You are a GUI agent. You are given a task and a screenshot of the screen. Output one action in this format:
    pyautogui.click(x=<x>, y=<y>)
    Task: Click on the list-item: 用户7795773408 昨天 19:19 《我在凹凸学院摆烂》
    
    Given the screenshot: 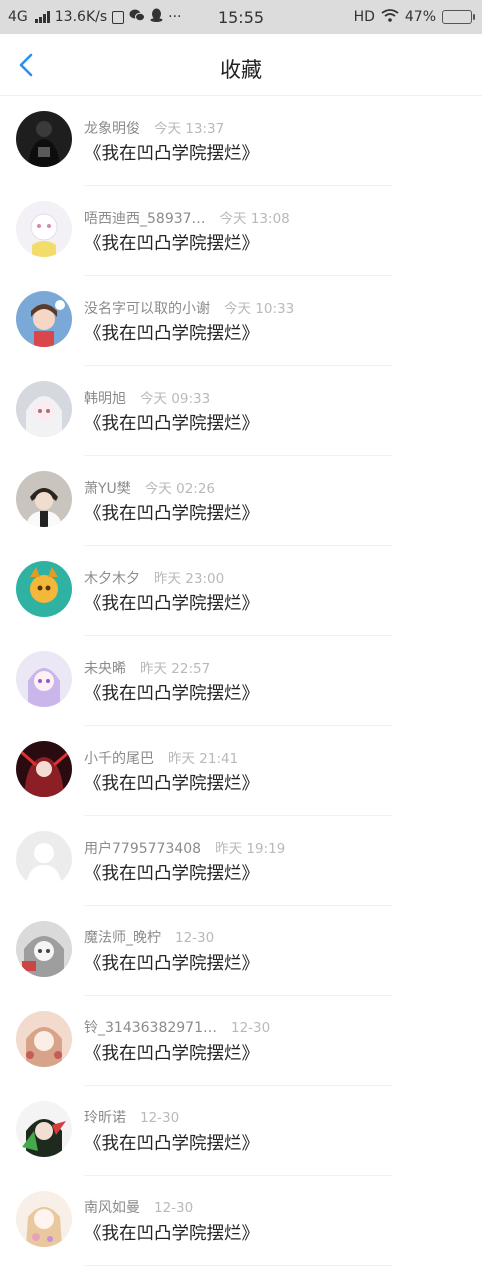 What is the action you would take?
    pyautogui.click(x=241, y=861)
    